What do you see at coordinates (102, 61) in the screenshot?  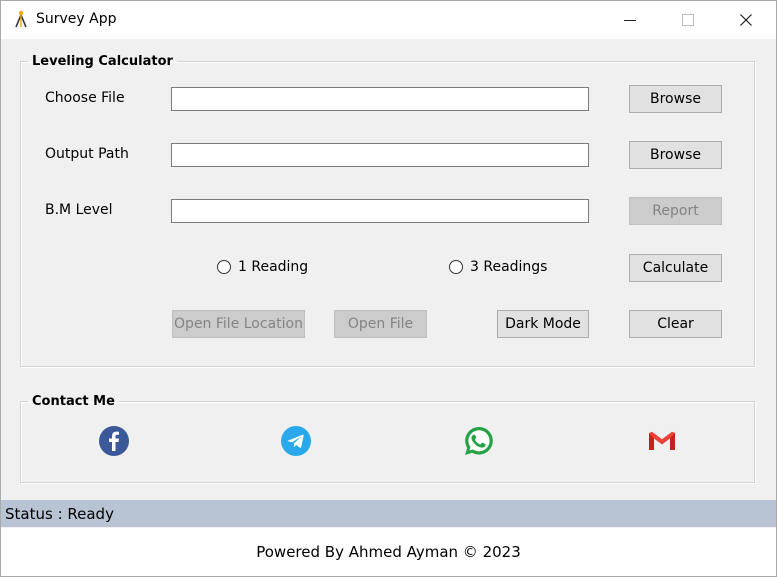 I see `leveling-calculator-legend: Leveling Calculator` at bounding box center [102, 61].